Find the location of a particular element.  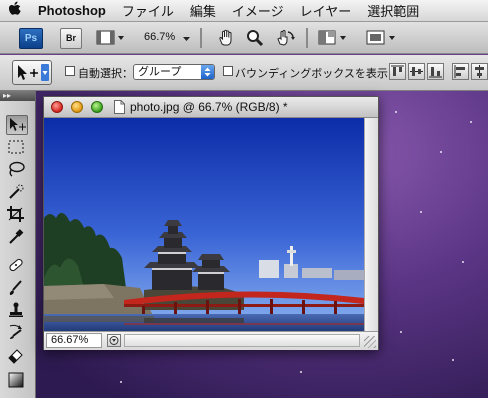

brush-tool-icon is located at coordinates (17, 289).